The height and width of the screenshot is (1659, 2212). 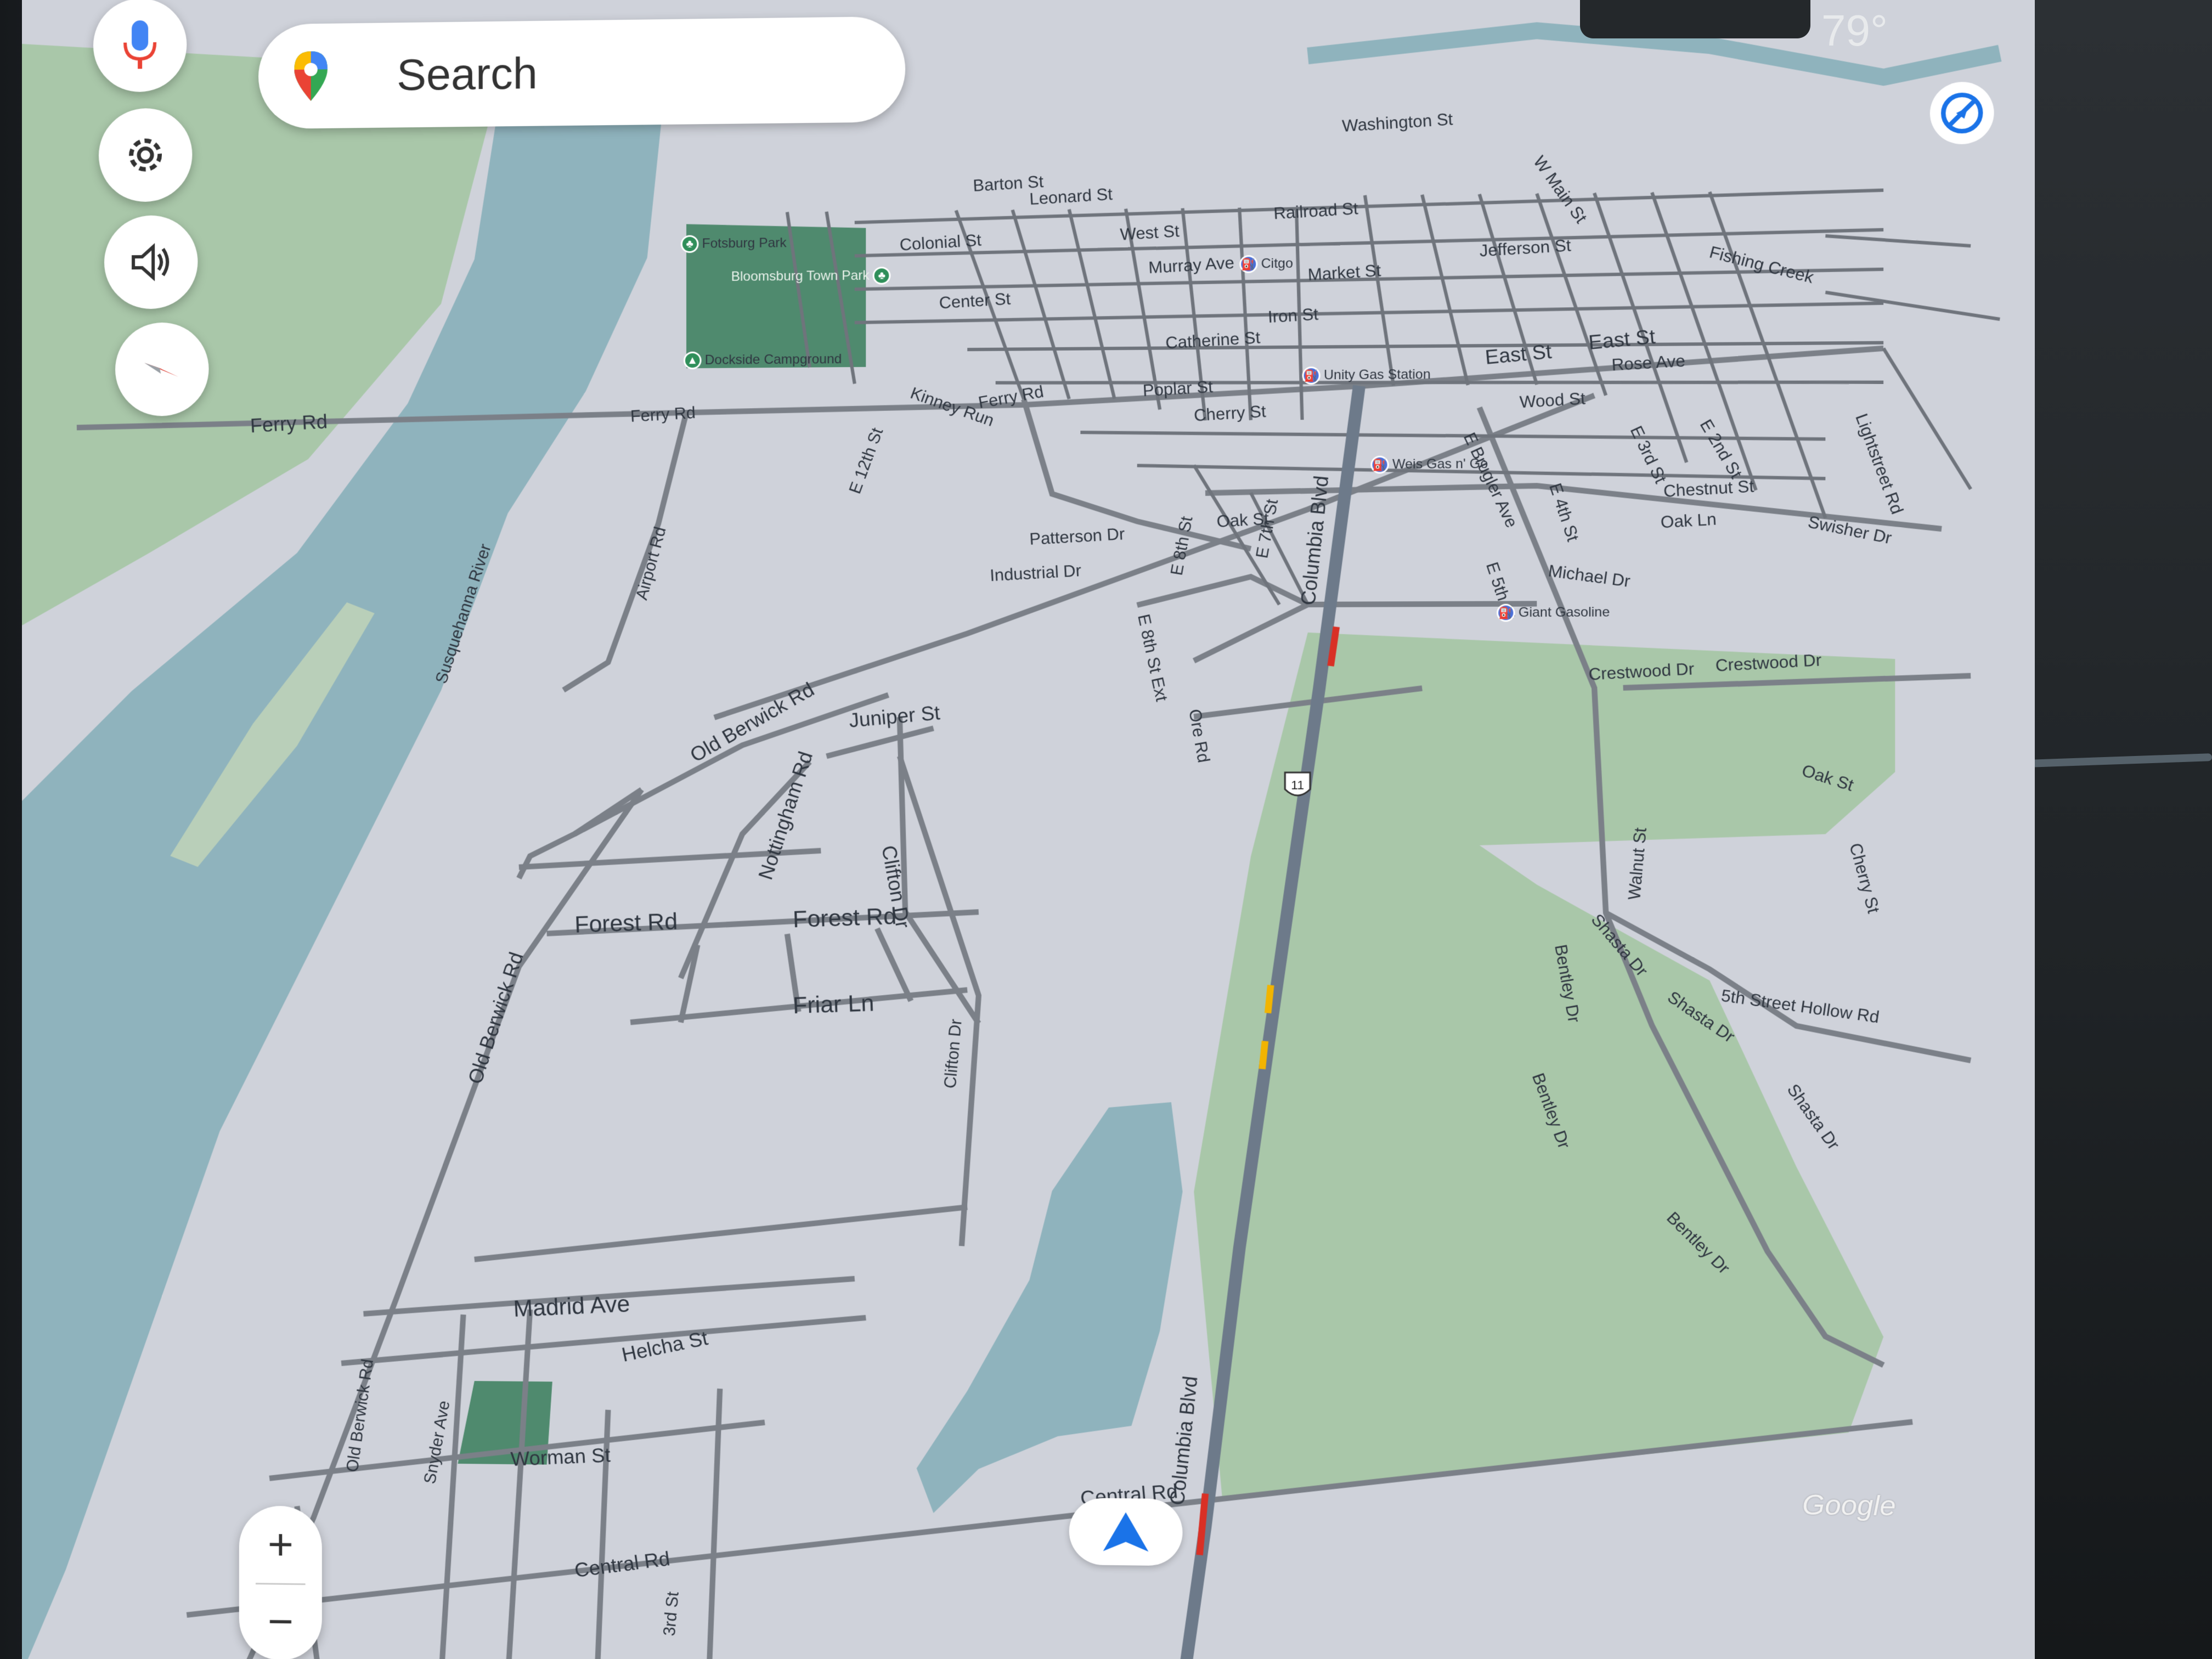 I want to click on compass-icon, so click(x=161, y=369).